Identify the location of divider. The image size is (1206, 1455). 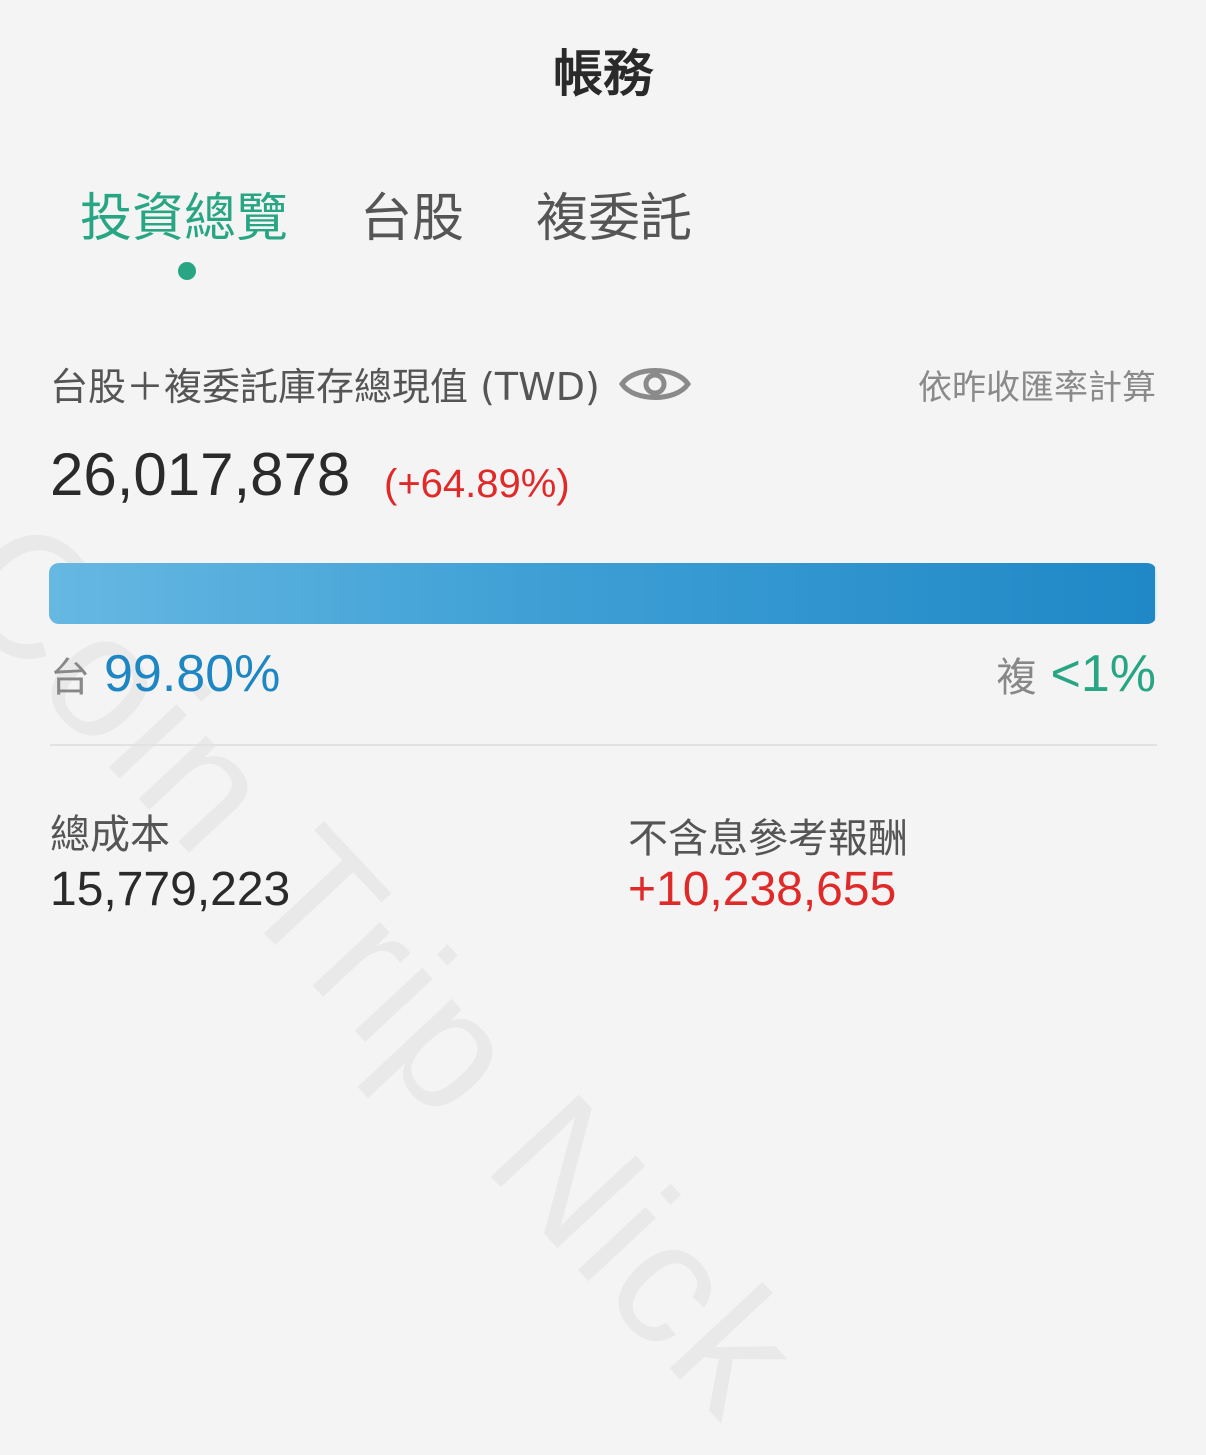
(603, 745).